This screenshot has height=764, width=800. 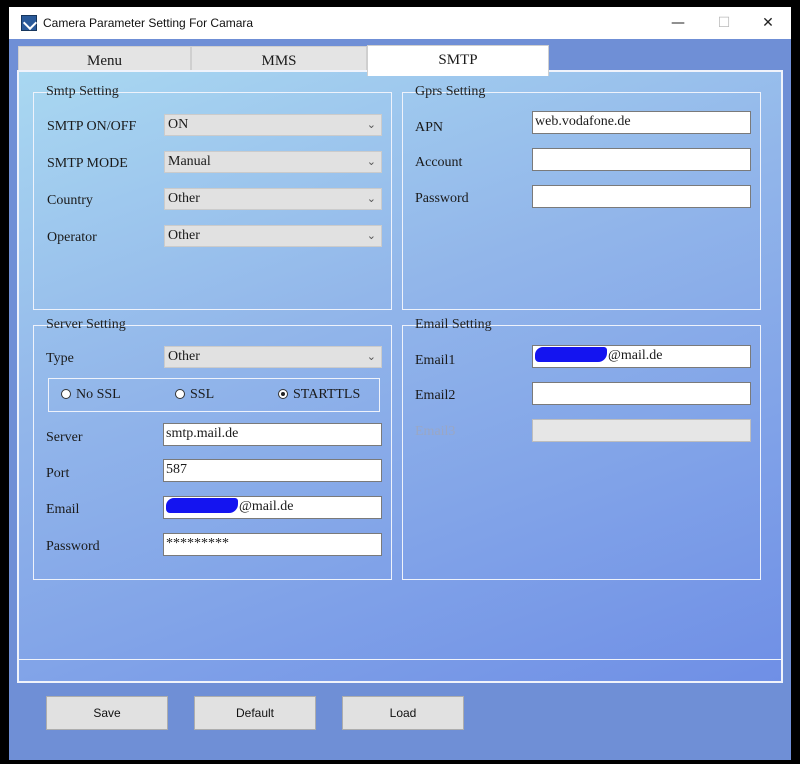 What do you see at coordinates (442, 198) in the screenshot?
I see `gprs-password-label: Password` at bounding box center [442, 198].